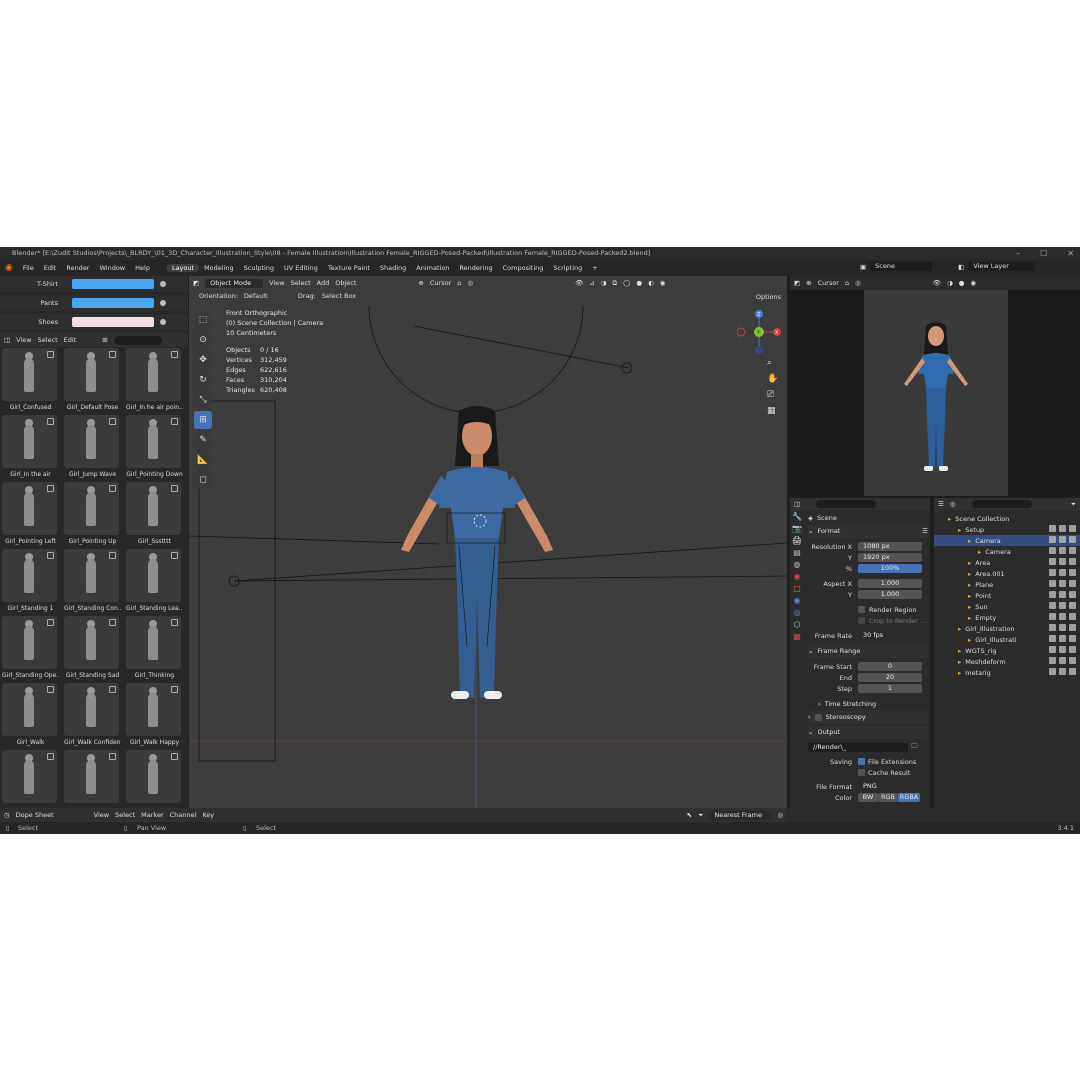 The height and width of the screenshot is (1080, 1080). I want to click on outliner-row: ▸ Sun, so click(1007, 606).